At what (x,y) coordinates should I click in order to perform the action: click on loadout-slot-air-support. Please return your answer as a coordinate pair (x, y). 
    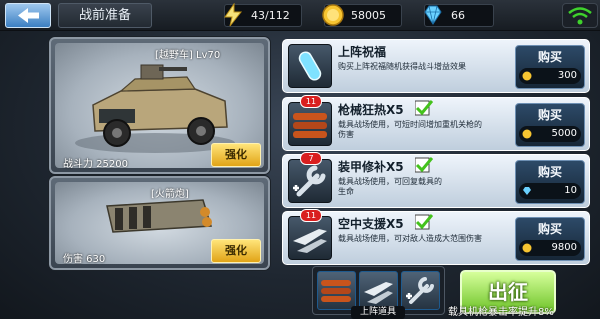
    Looking at the image, I should click on (378, 290).